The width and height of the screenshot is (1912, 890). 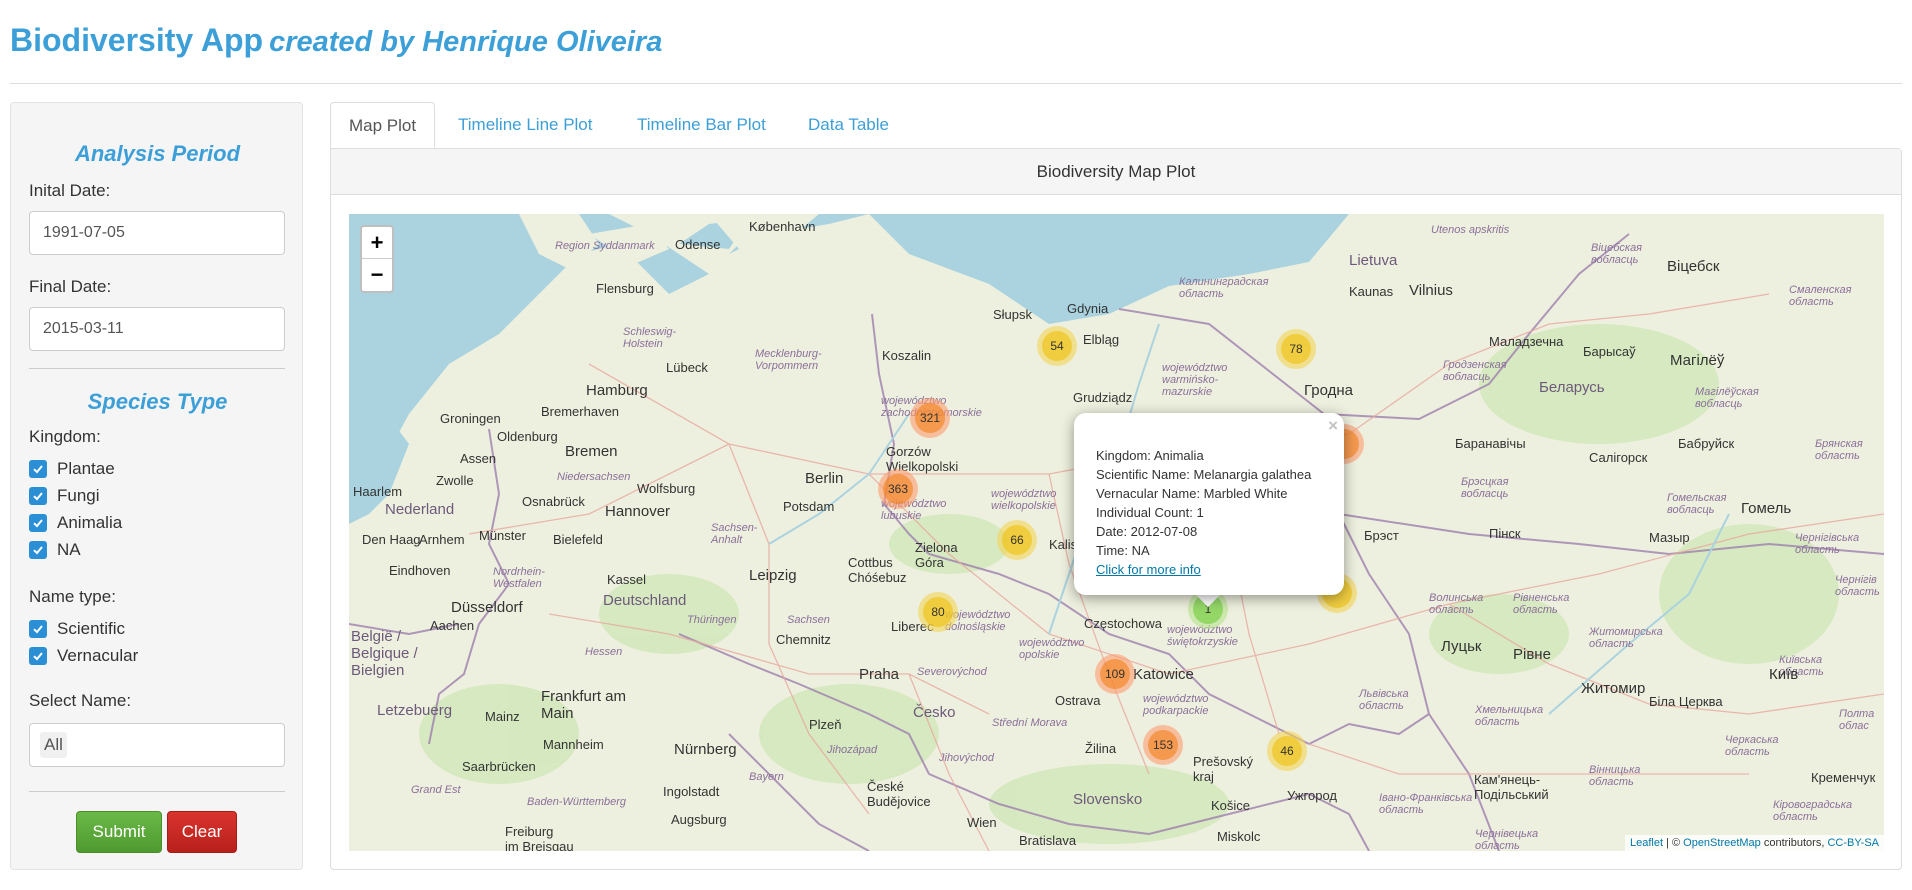 I want to click on kingdom-option-animalia: Animalia, so click(x=75, y=523).